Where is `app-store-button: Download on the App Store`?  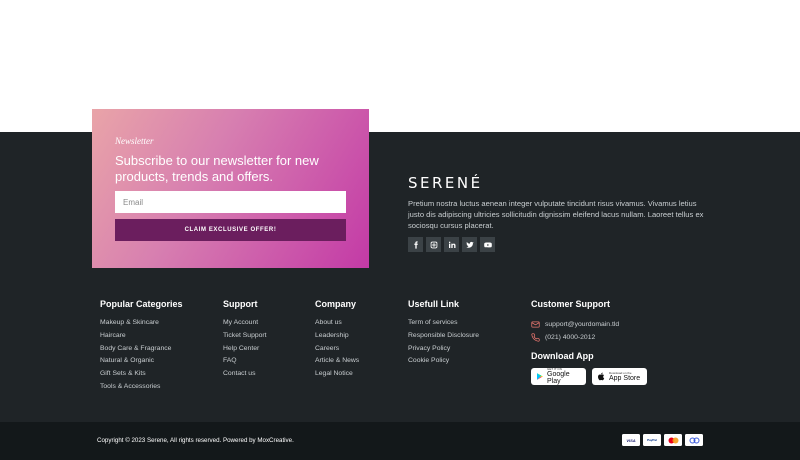
app-store-button: Download on the App Store is located at coordinates (619, 376).